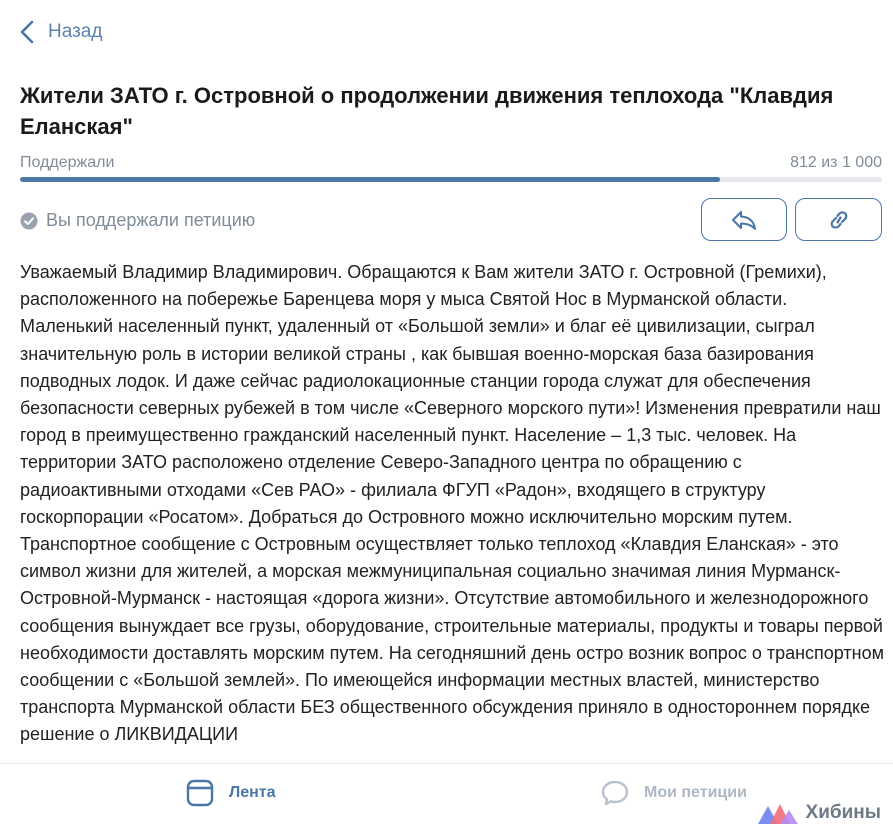 This screenshot has width=893, height=838. What do you see at coordinates (777, 814) in the screenshot?
I see `mountains-logo-icon` at bounding box center [777, 814].